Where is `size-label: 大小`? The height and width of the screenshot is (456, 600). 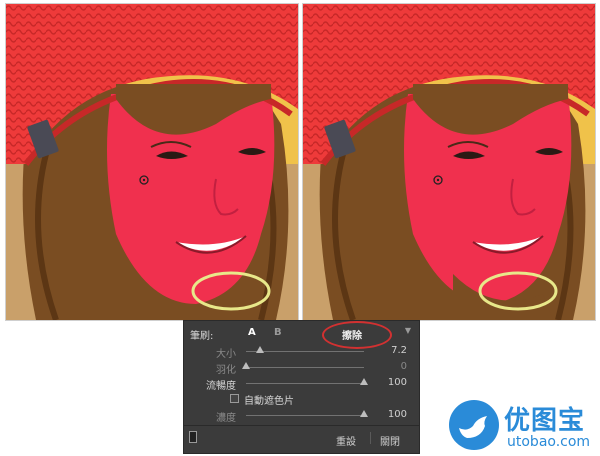 size-label: 大小 is located at coordinates (226, 354).